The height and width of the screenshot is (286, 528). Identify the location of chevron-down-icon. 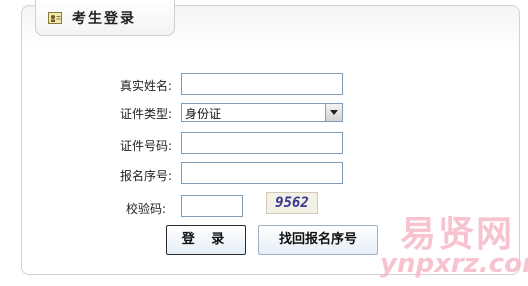
(333, 112).